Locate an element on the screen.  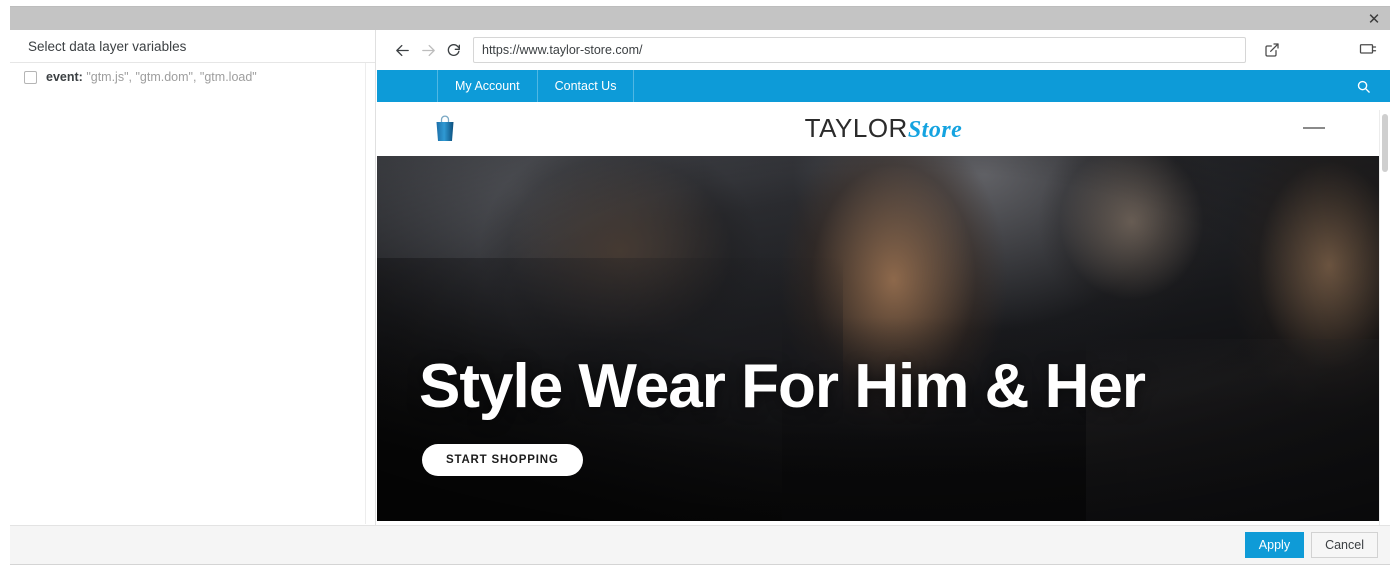
variable-checkbox is located at coordinates (30, 77).